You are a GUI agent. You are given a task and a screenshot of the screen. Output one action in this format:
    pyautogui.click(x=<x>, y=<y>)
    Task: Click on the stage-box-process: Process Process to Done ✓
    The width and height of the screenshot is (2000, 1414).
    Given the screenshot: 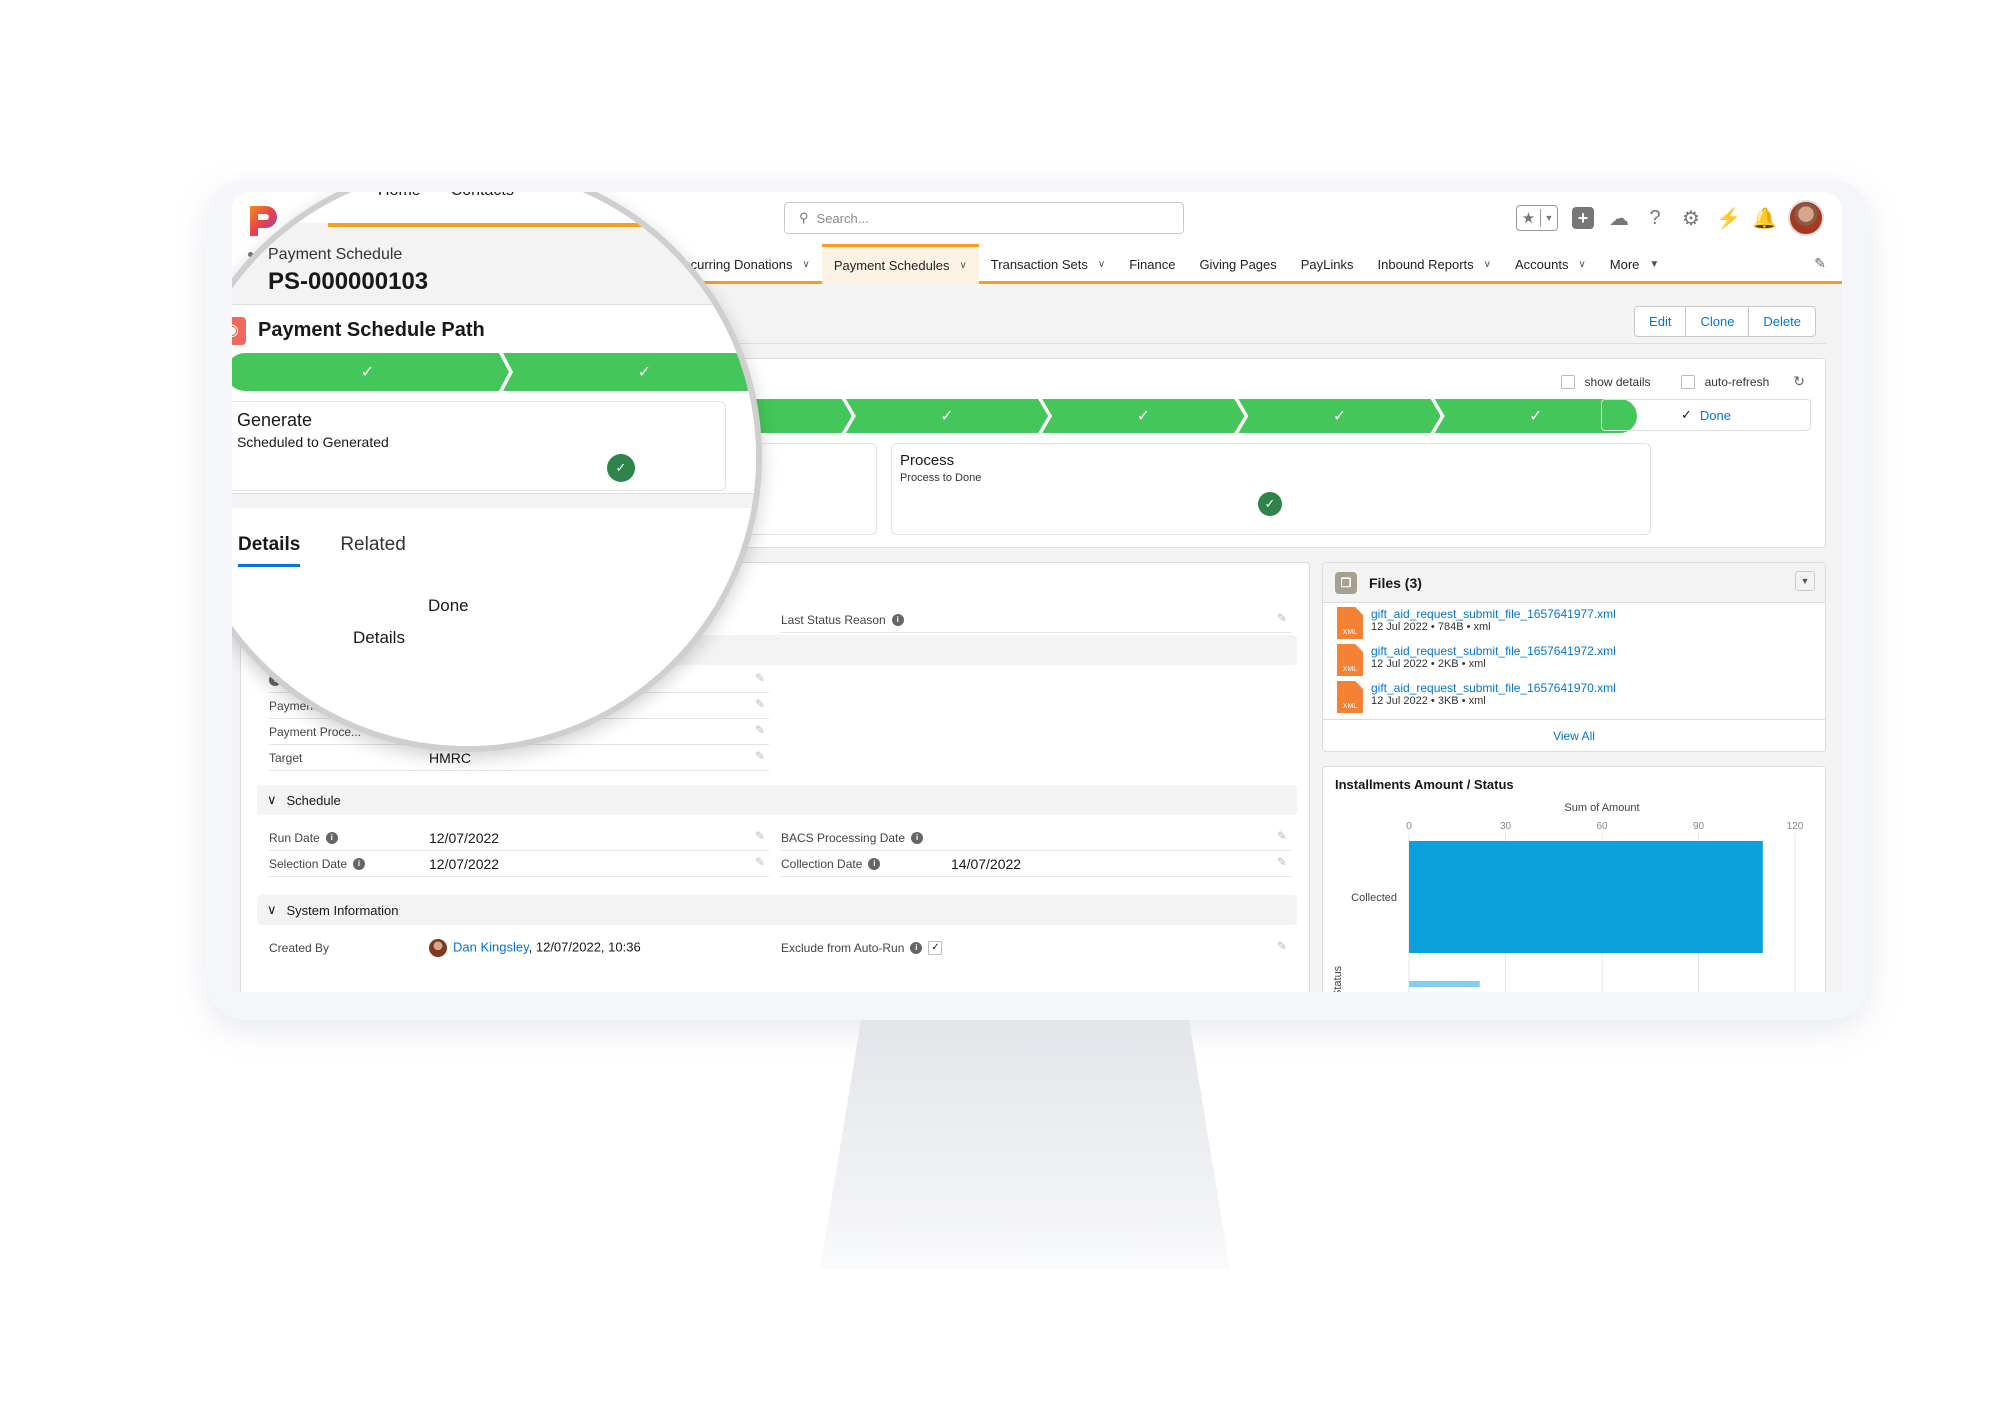 What is the action you would take?
    pyautogui.click(x=1271, y=489)
    